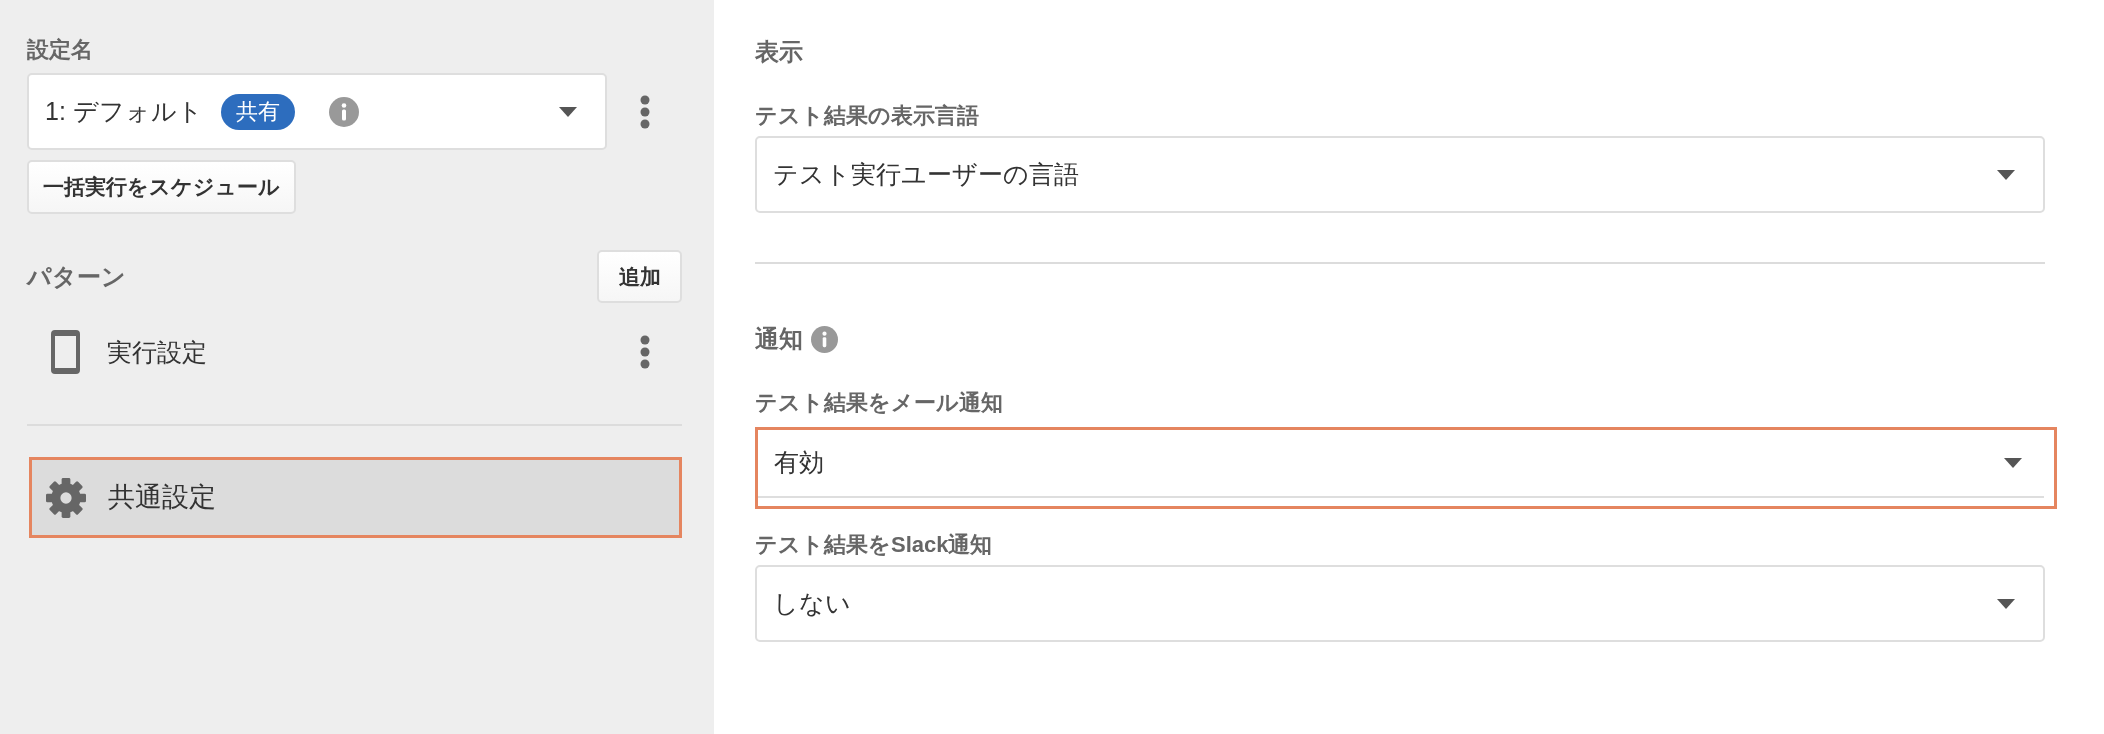 The image size is (2104, 734). Describe the element at coordinates (639, 276) in the screenshot. I see `add-button: 追加` at that location.